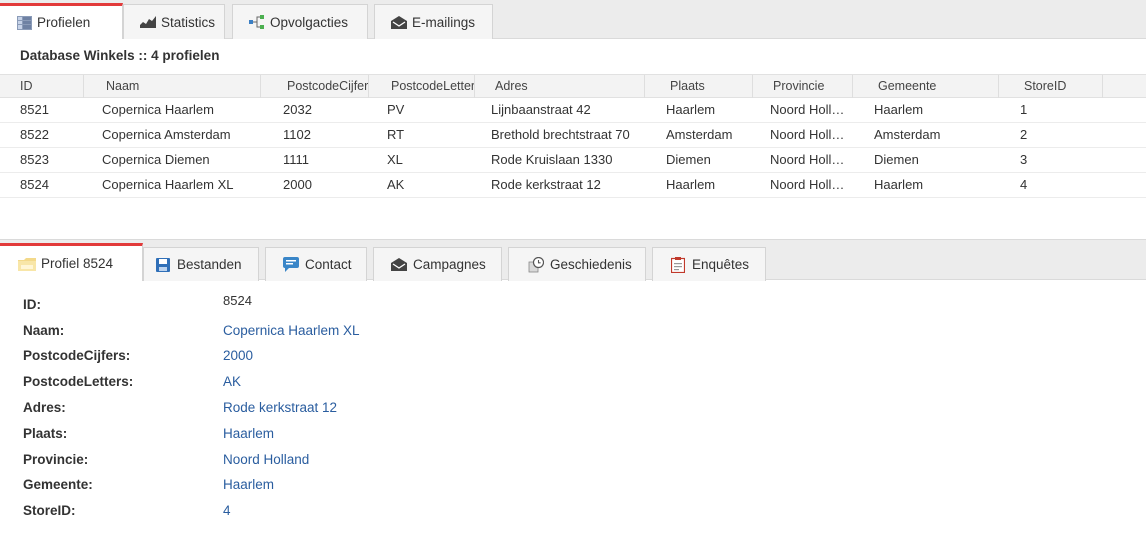  What do you see at coordinates (541, 109) in the screenshot?
I see `cell-adres: Lijnbaanstraat 42` at bounding box center [541, 109].